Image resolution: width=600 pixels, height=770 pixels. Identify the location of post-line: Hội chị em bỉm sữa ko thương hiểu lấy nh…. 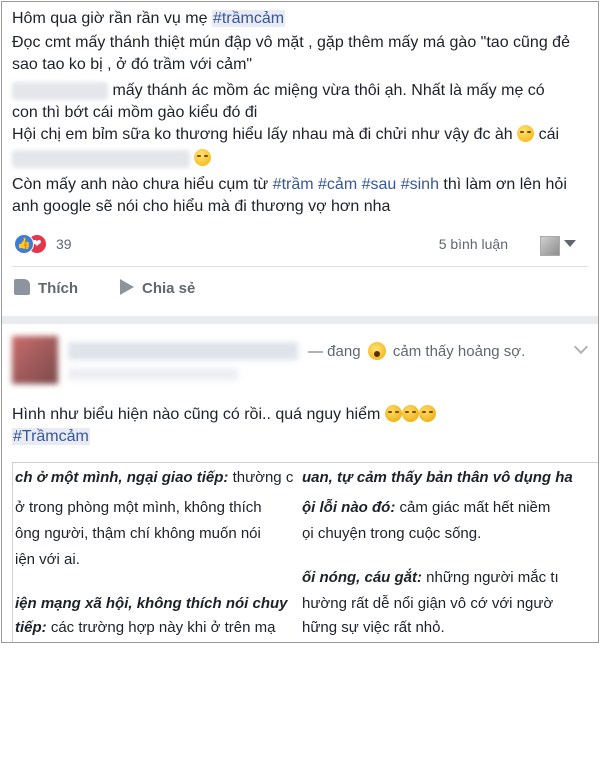
(285, 135).